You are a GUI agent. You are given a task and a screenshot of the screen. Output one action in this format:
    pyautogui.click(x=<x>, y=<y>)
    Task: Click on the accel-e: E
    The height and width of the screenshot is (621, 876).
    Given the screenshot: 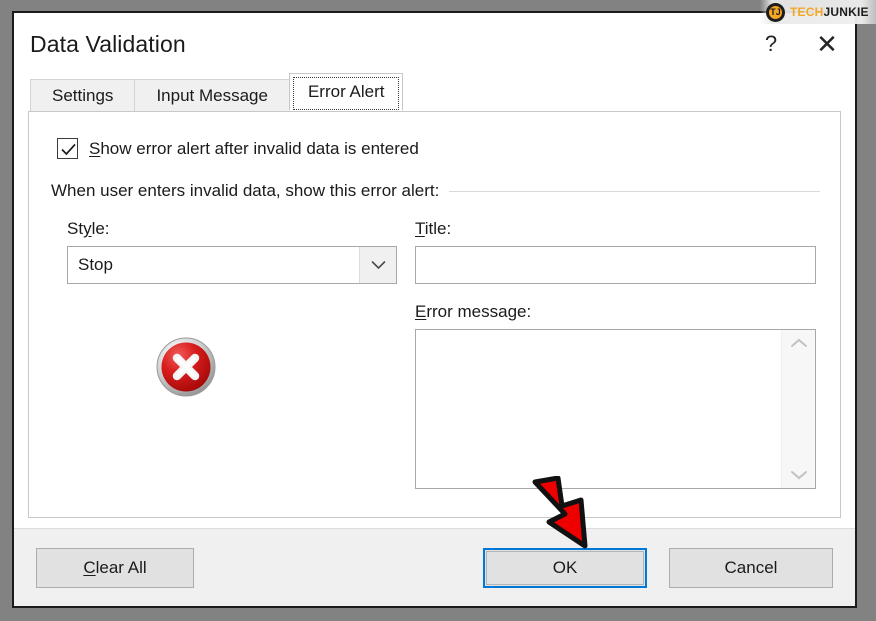 What is the action you would take?
    pyautogui.click(x=421, y=311)
    